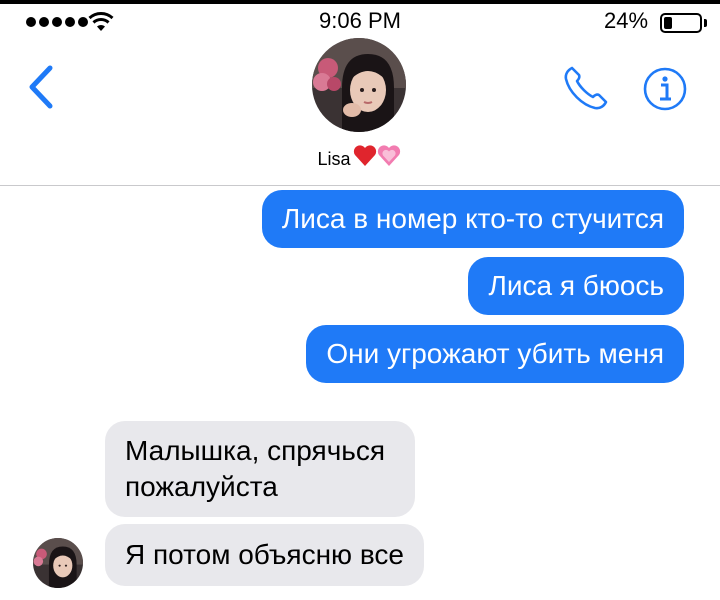  What do you see at coordinates (668, 23) in the screenshot?
I see `battery-level` at bounding box center [668, 23].